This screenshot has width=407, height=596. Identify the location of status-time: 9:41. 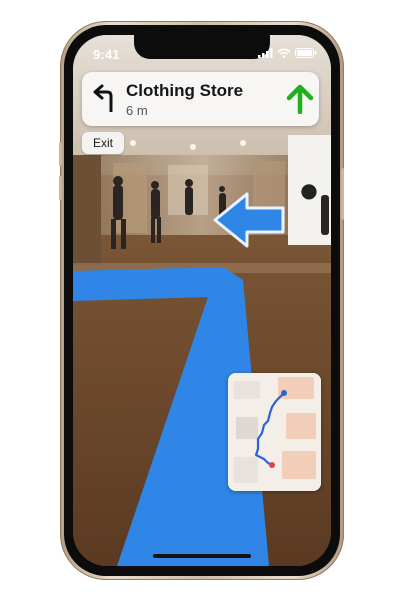
(106, 54).